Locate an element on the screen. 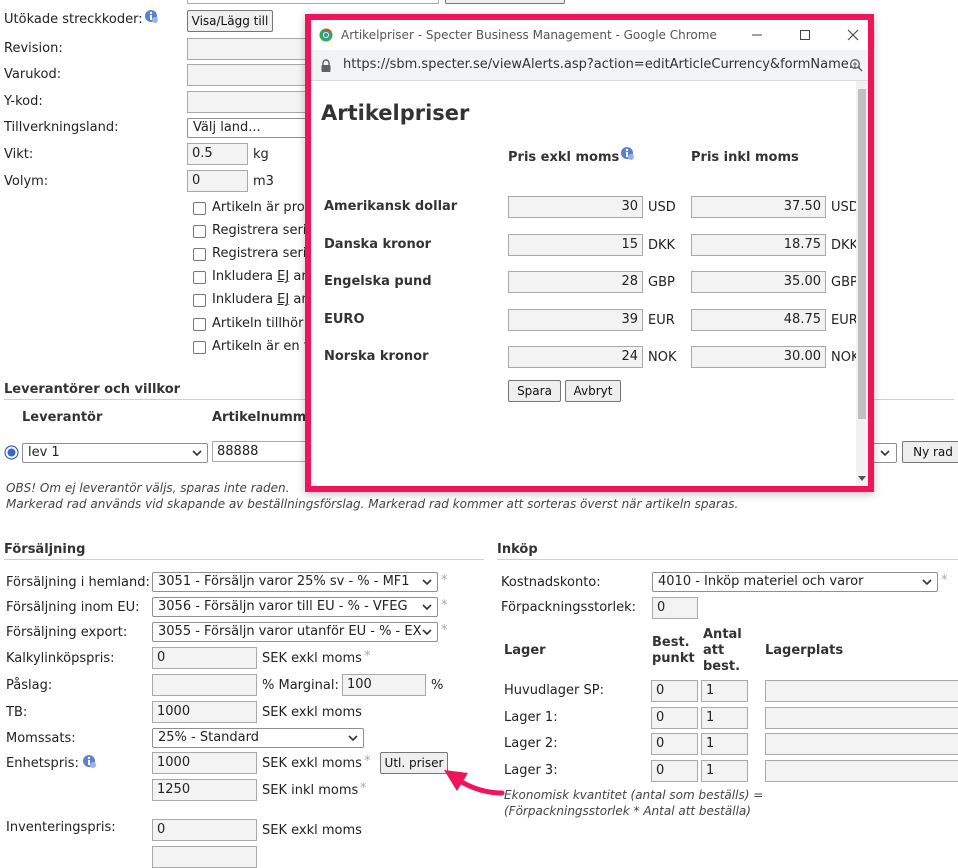 The image size is (958, 868). price-incl-field: 35.00 is located at coordinates (758, 282).